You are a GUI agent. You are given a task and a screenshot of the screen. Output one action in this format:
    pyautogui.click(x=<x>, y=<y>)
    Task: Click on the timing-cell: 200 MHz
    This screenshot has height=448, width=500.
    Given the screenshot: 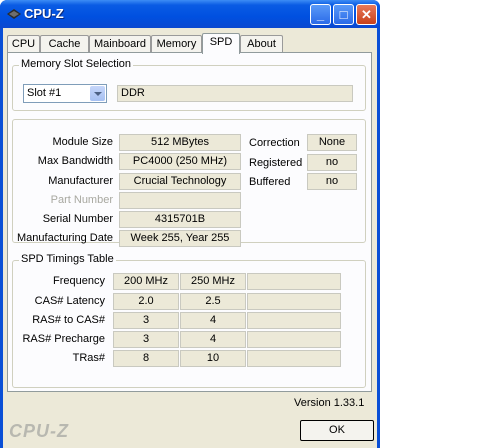 What is the action you would take?
    pyautogui.click(x=146, y=281)
    